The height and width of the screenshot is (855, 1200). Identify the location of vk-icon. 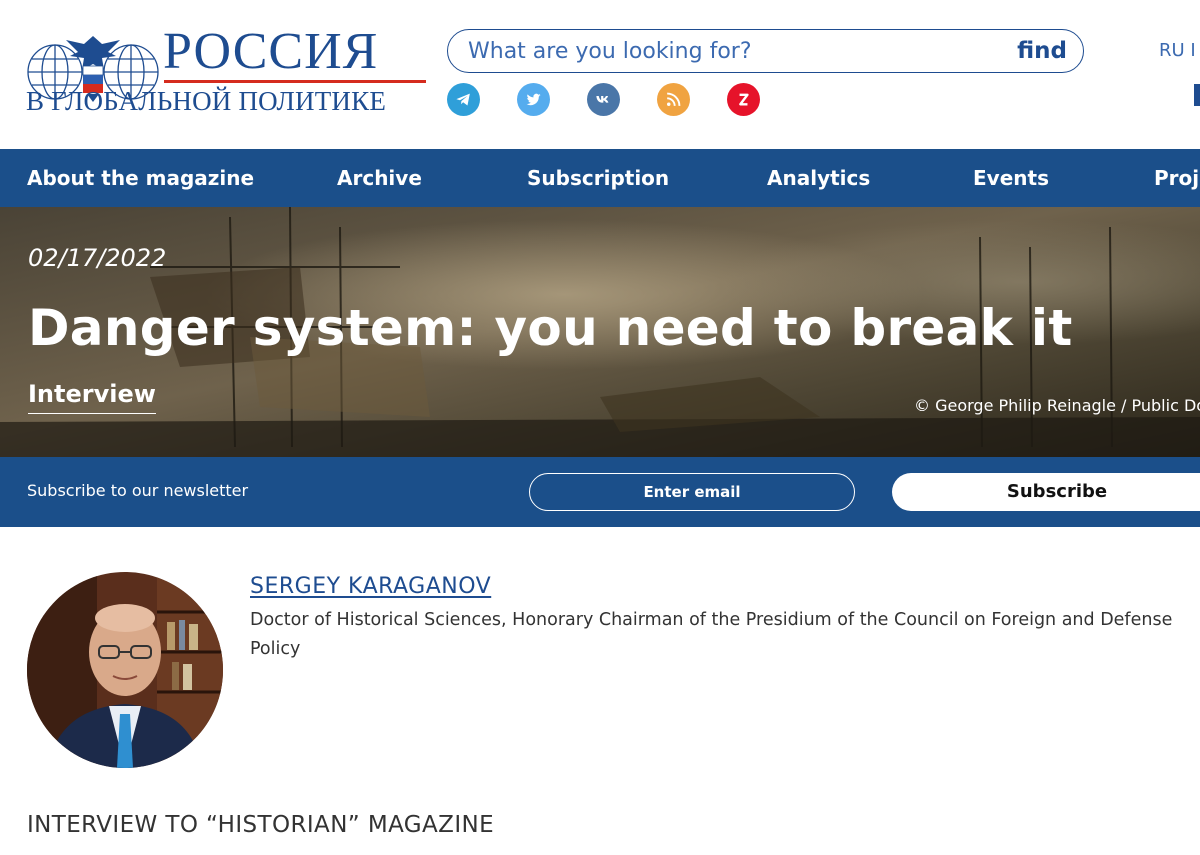
(602, 99).